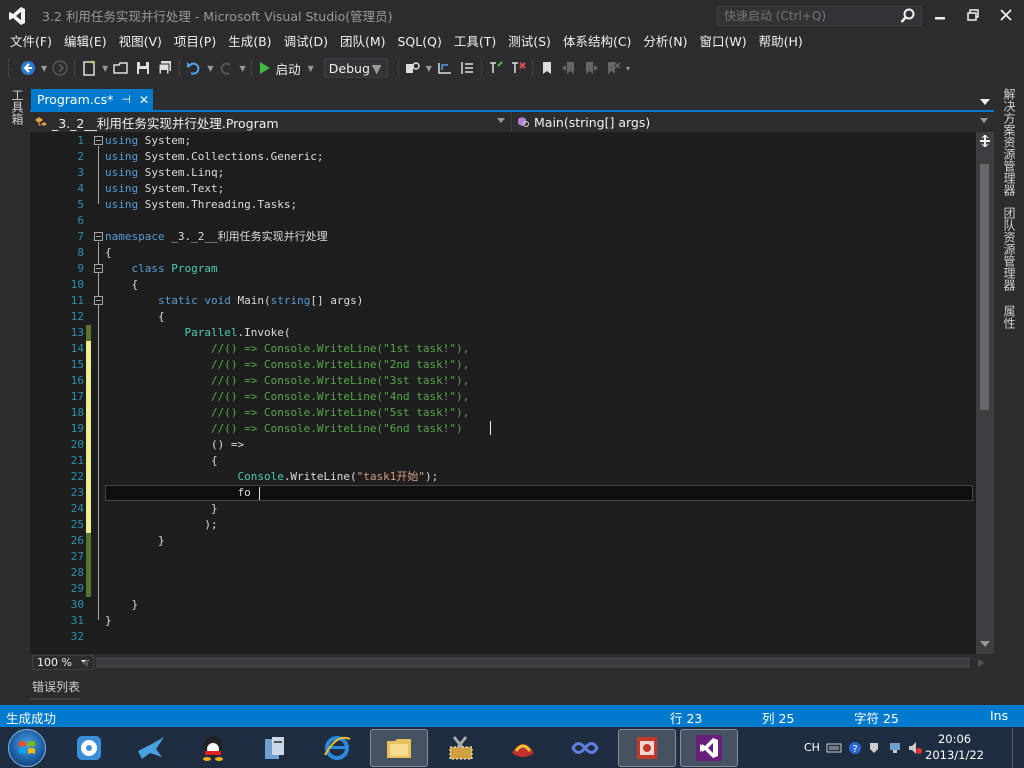  I want to click on code-line: 11 static void Main(string[] args), so click(503, 301).